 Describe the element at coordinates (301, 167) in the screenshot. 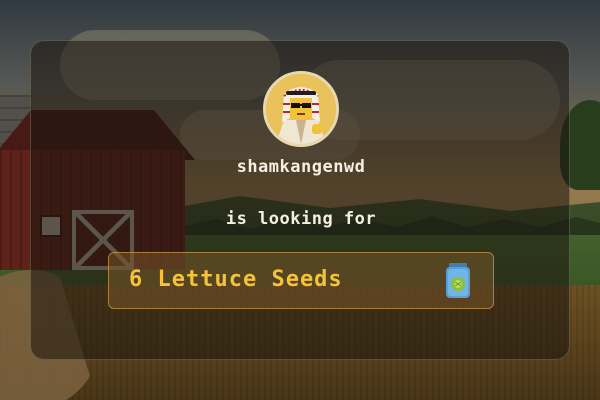

I see `username: shamkangenwd` at that location.